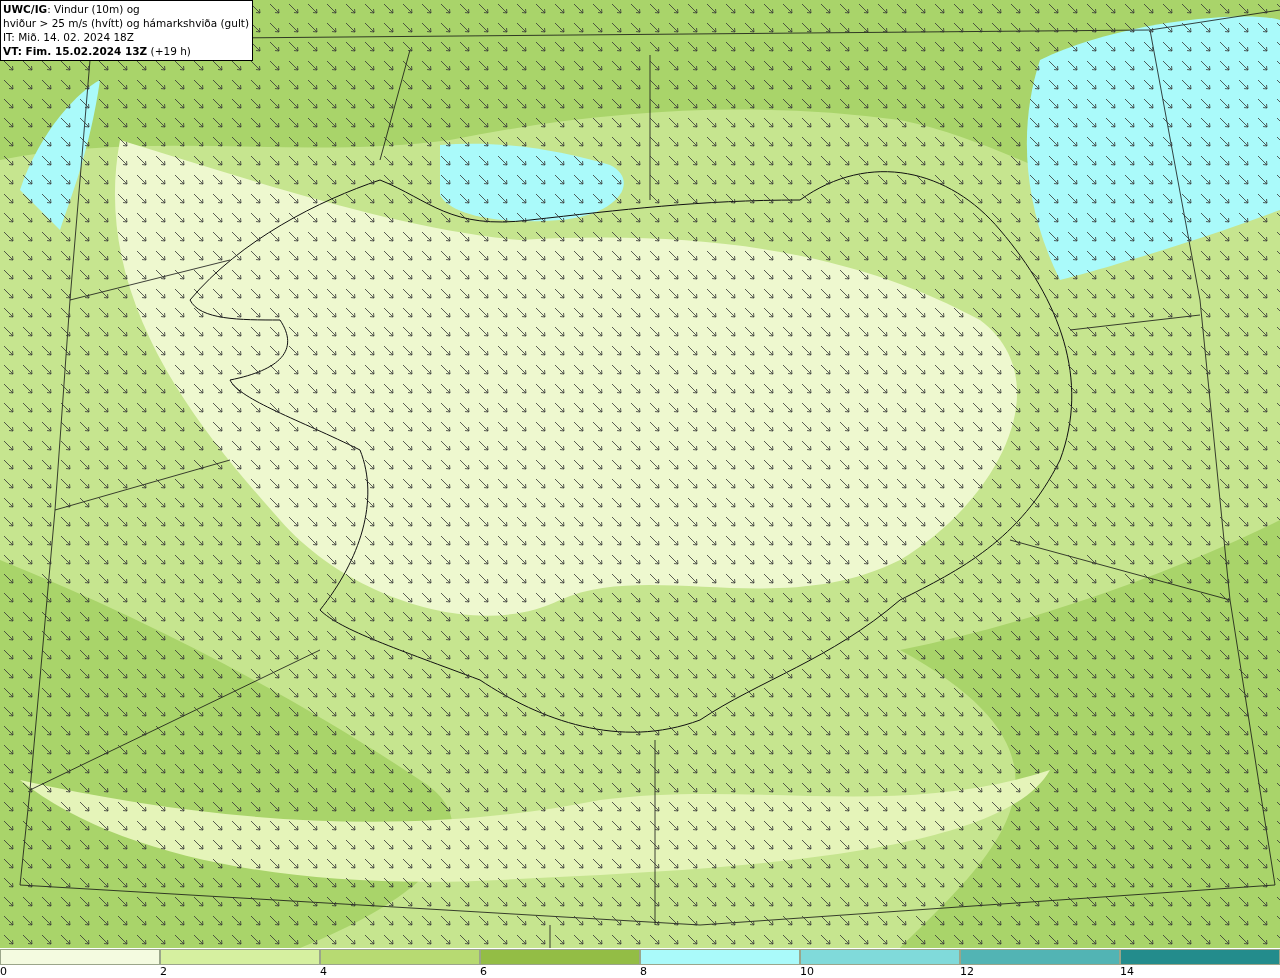 This screenshot has width=1280, height=978. Describe the element at coordinates (483, 971) in the screenshot. I see `legend-label: 6` at that location.